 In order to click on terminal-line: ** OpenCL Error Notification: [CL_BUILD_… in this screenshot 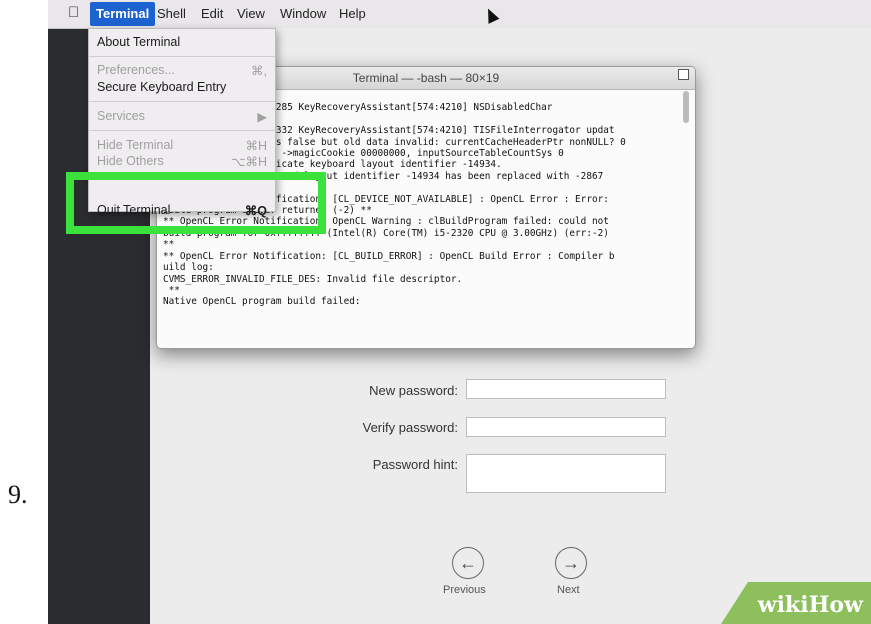, I will do `click(389, 256)`.